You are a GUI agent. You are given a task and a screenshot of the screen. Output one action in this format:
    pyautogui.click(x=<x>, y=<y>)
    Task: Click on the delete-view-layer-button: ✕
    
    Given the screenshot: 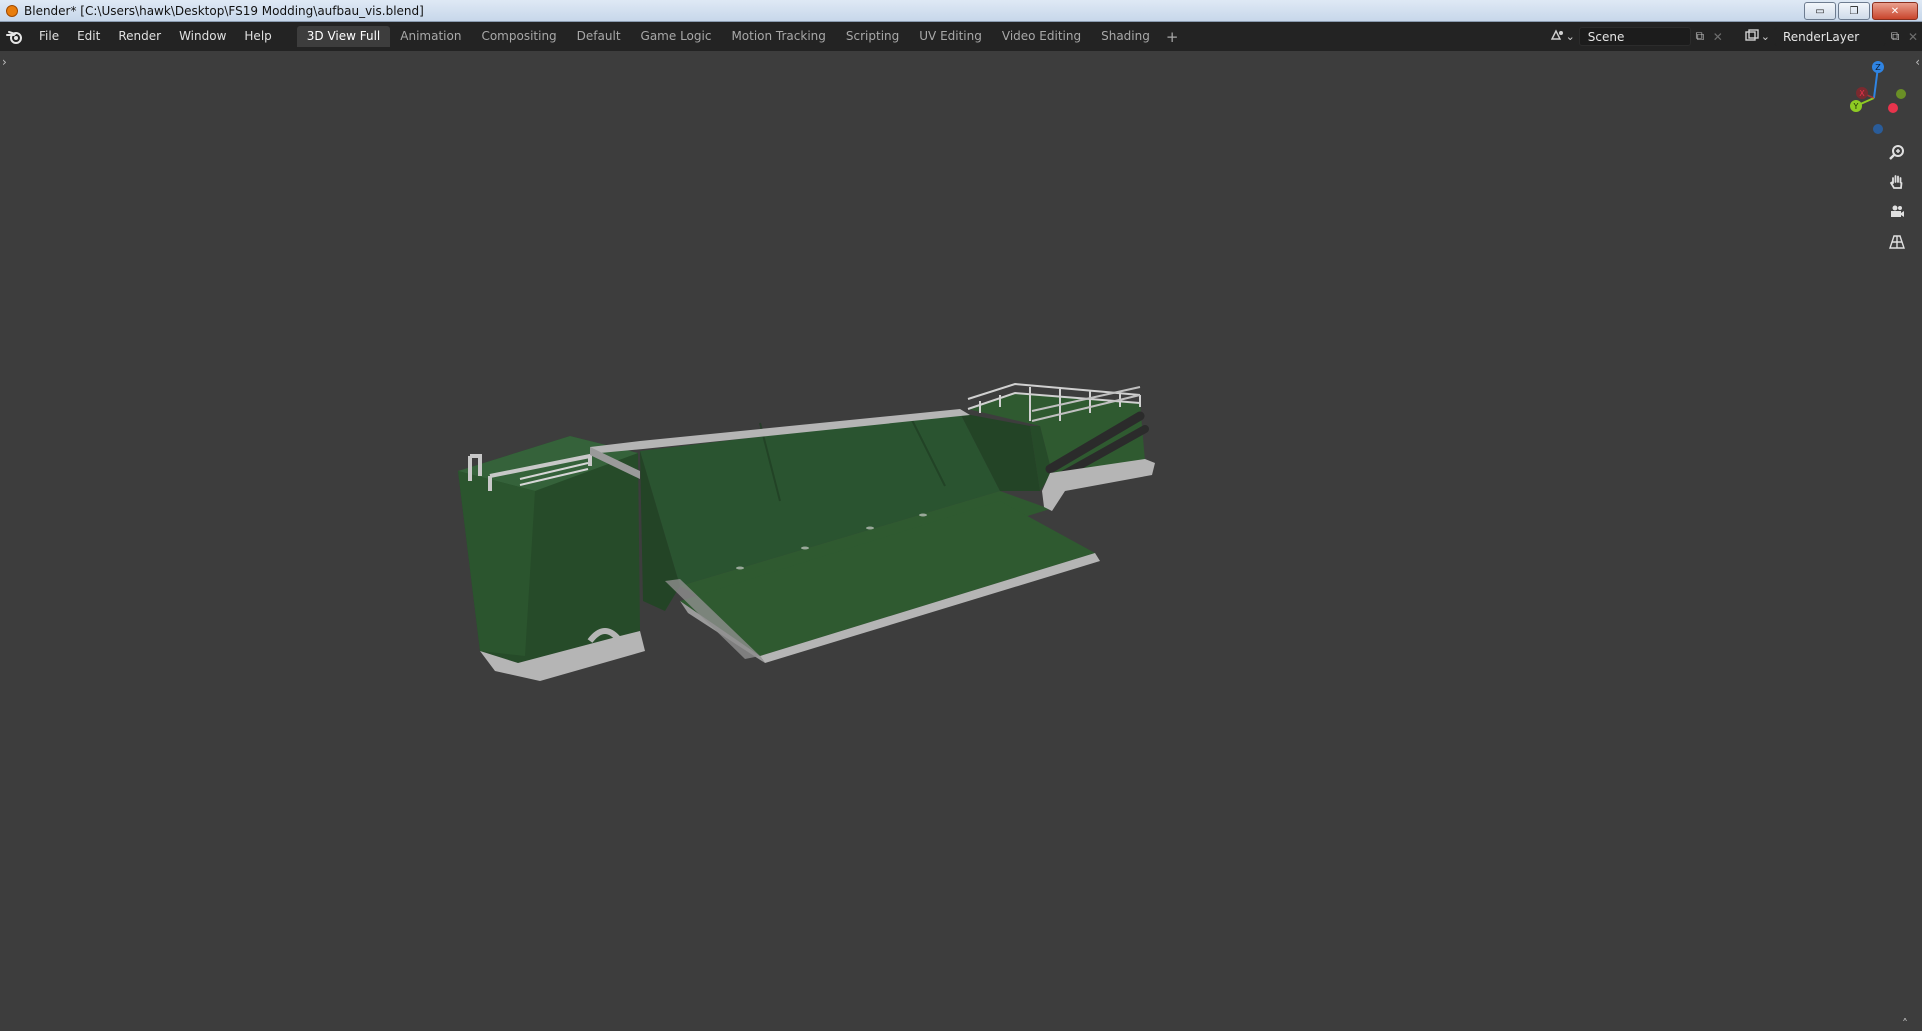 What is the action you would take?
    pyautogui.click(x=1913, y=37)
    